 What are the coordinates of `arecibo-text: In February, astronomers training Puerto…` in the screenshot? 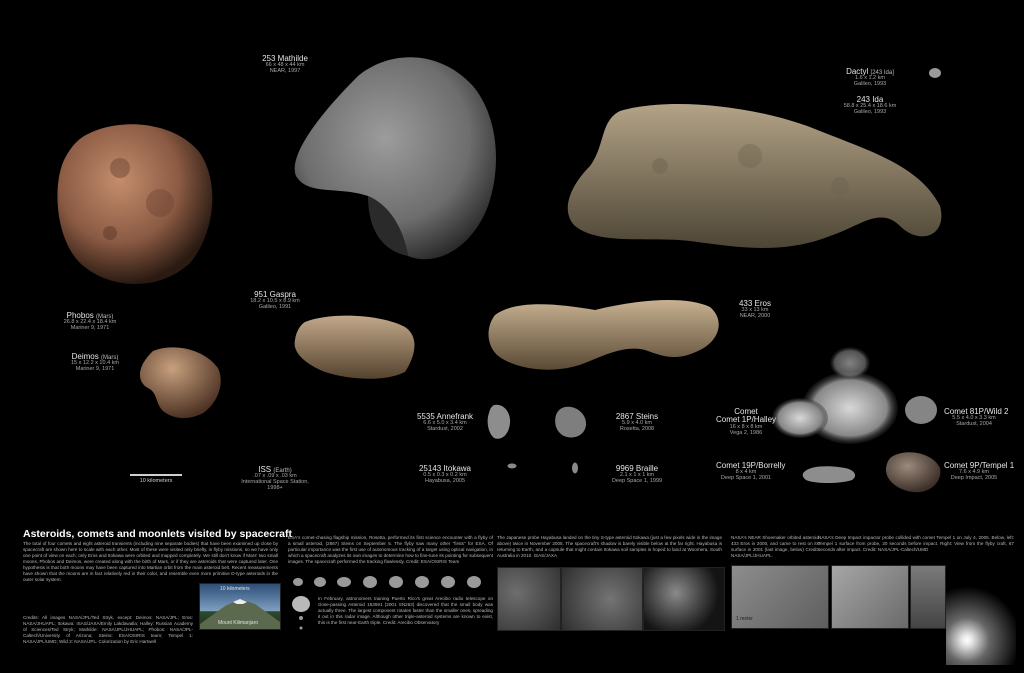 It's located at (405, 610).